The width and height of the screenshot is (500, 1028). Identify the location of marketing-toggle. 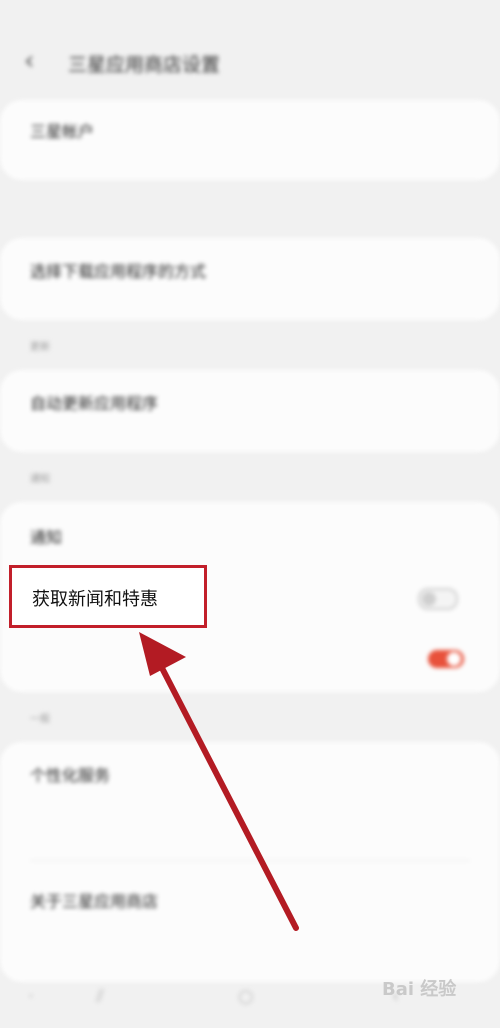
(446, 659).